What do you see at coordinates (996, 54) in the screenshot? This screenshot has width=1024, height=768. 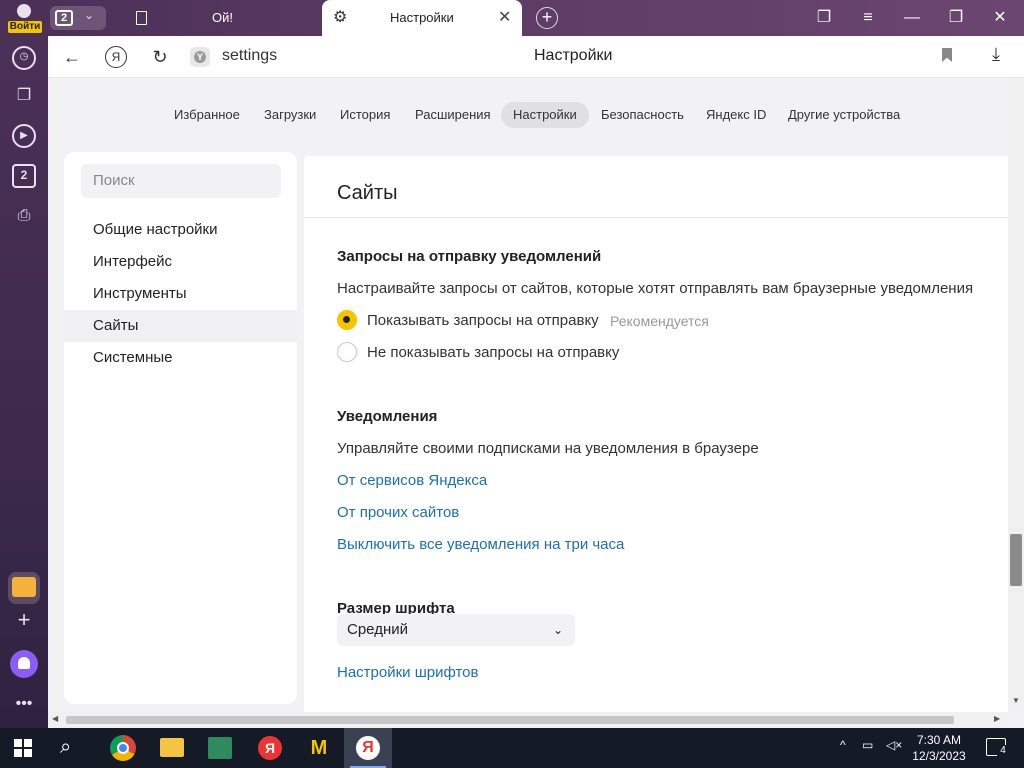 I see `download-icon: ⤓` at bounding box center [996, 54].